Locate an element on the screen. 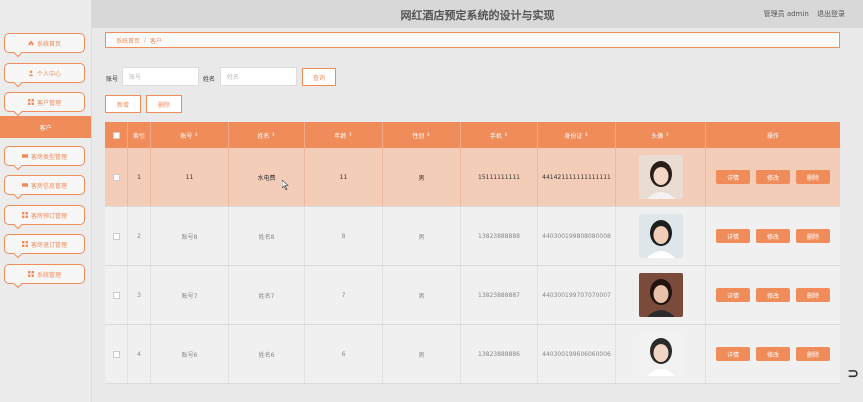 The image size is (863, 402). header-account: 账号 ⇕ is located at coordinates (190, 135).